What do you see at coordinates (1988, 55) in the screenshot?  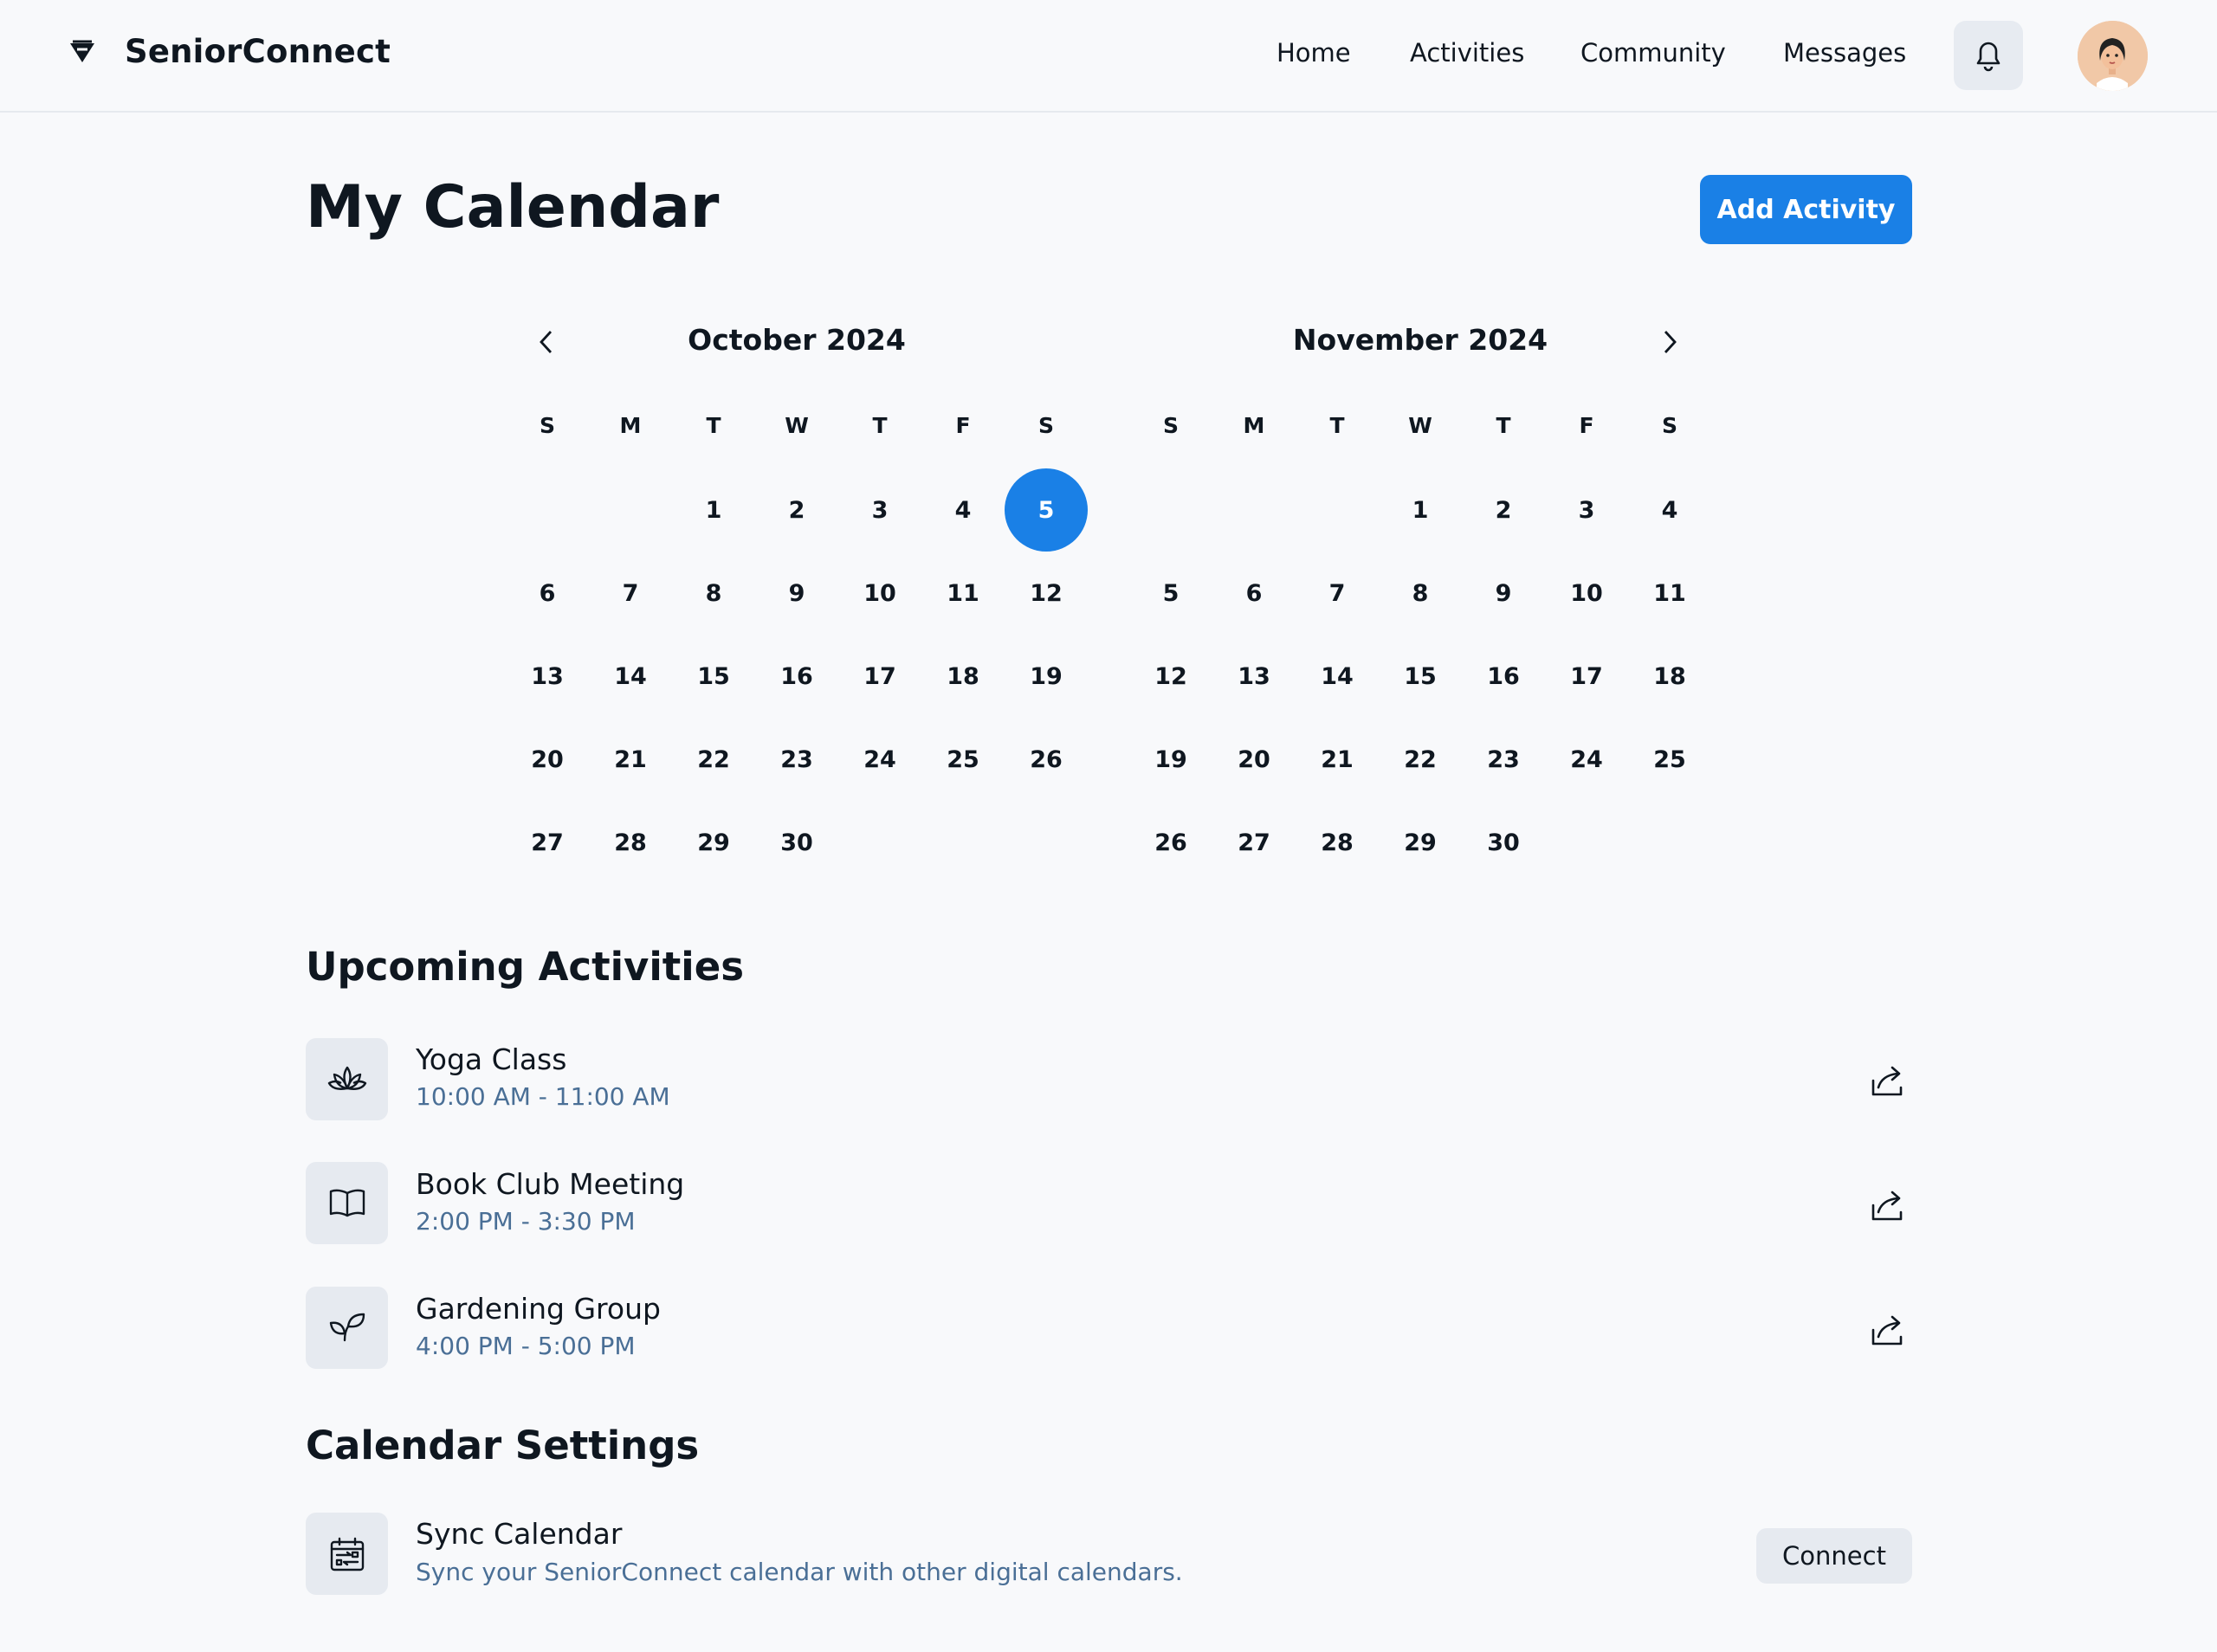 I see `notifications-button` at bounding box center [1988, 55].